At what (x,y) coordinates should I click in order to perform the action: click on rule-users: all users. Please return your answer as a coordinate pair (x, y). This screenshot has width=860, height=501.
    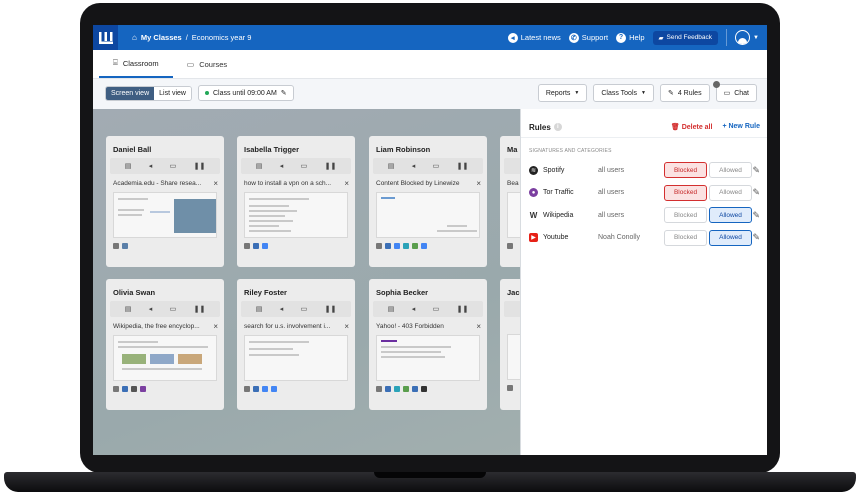
    Looking at the image, I should click on (611, 193).